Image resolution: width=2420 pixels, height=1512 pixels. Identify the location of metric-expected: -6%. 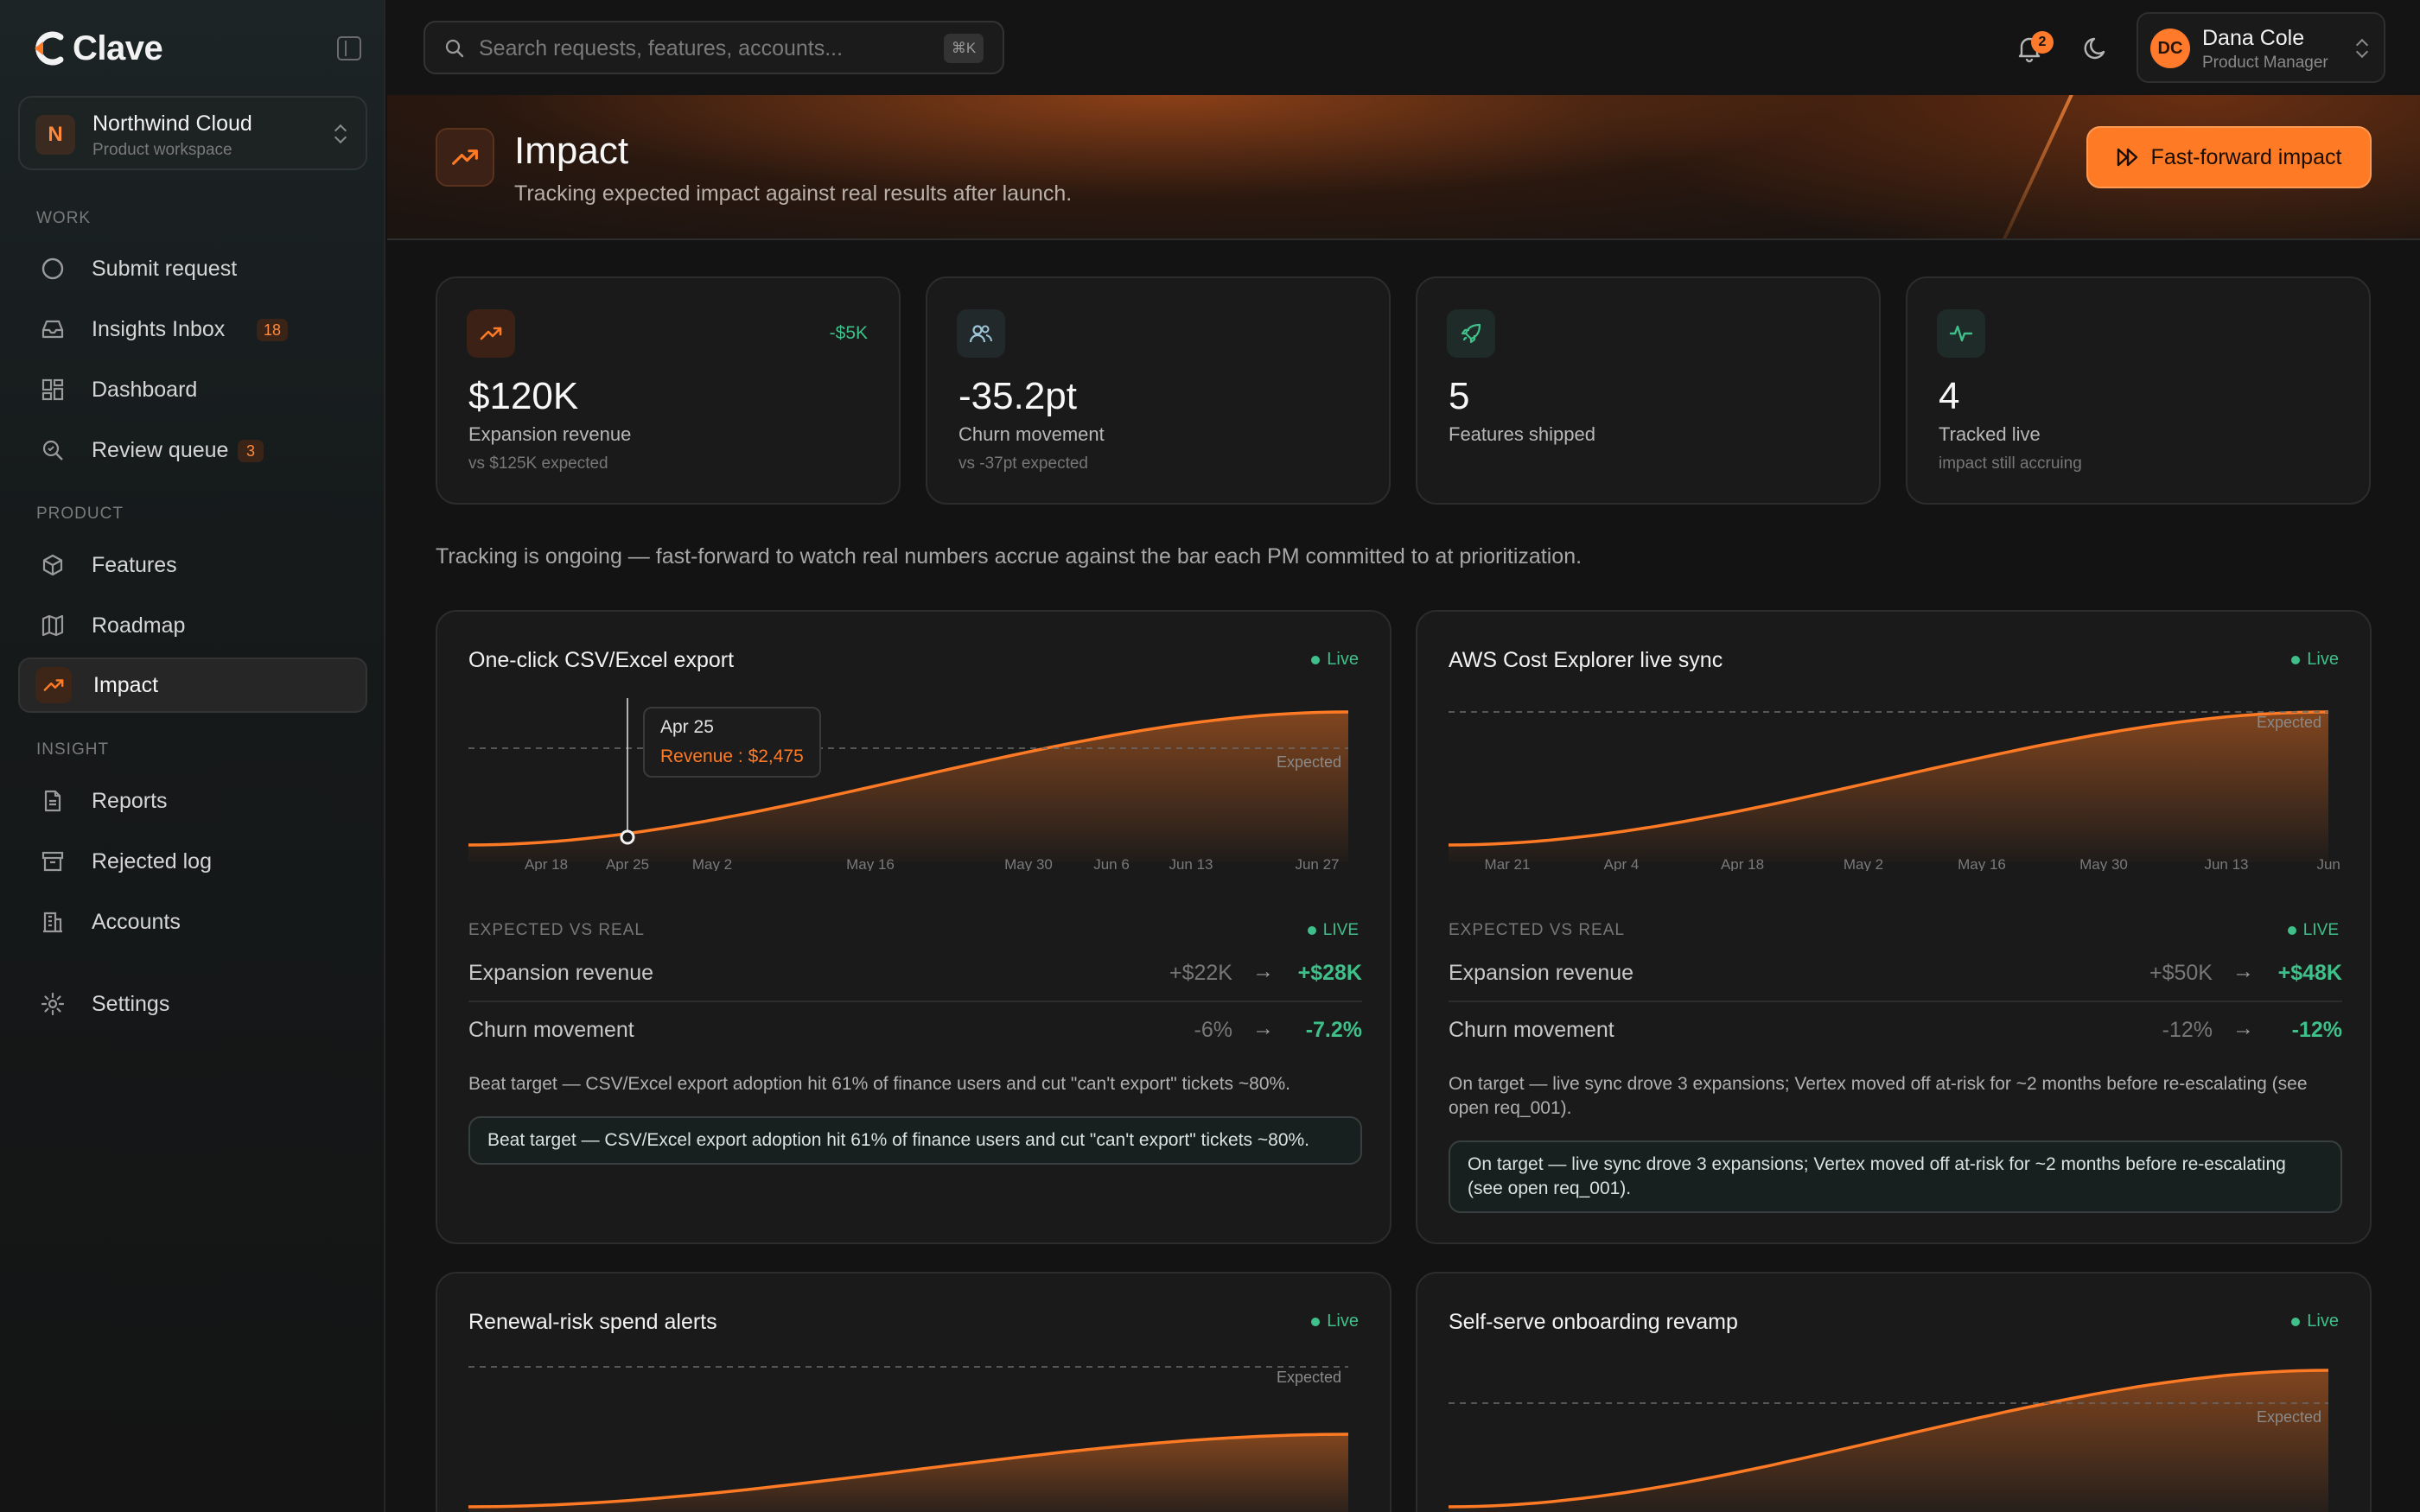
(1213, 1030).